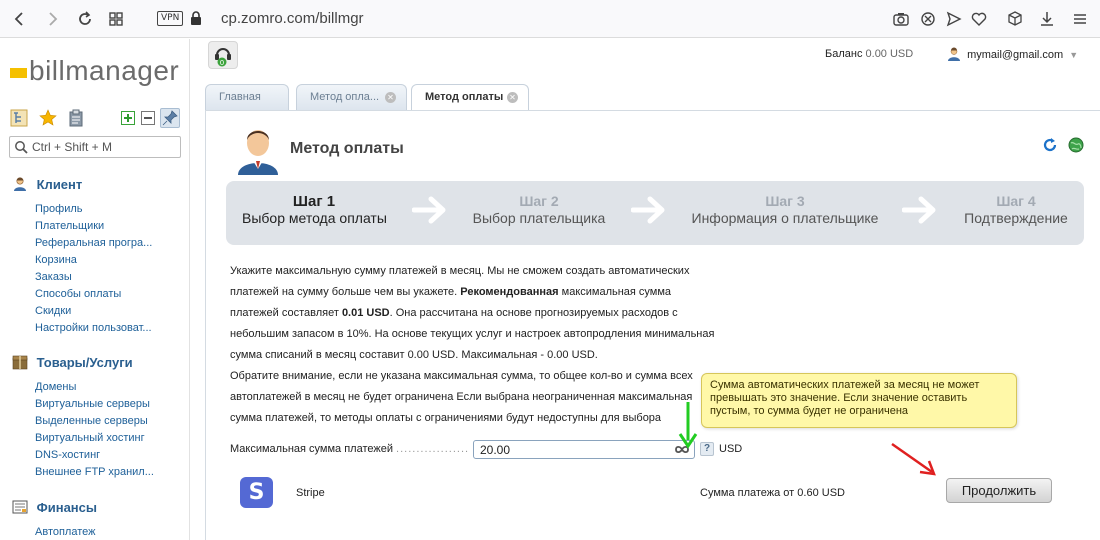 Image resolution: width=1100 pixels, height=540 pixels. What do you see at coordinates (223, 55) in the screenshot?
I see `support-button: 0` at bounding box center [223, 55].